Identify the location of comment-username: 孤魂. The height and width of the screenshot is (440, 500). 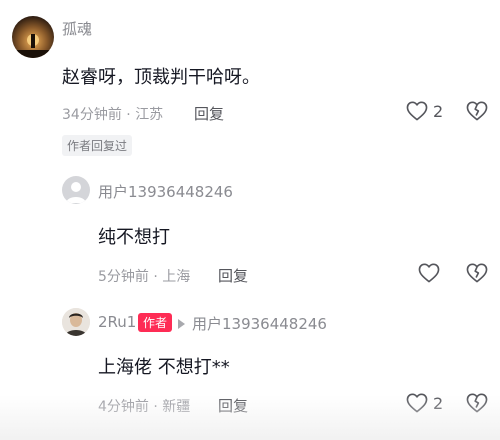
(77, 28).